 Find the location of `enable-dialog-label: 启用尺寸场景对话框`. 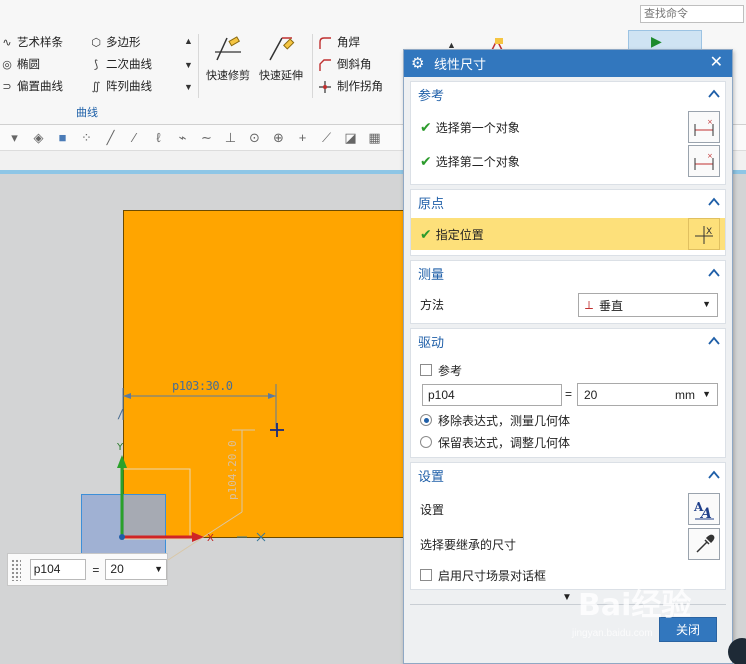

enable-dialog-label: 启用尺寸场景对话框 is located at coordinates (492, 575).